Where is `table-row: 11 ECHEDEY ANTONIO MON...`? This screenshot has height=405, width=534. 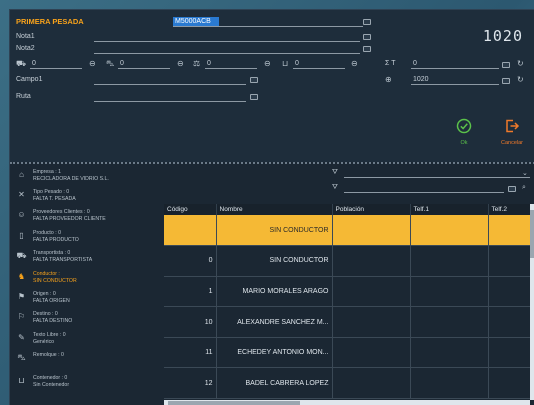
table-row: 11 ECHEDEY ANTONIO MON... is located at coordinates (347, 353).